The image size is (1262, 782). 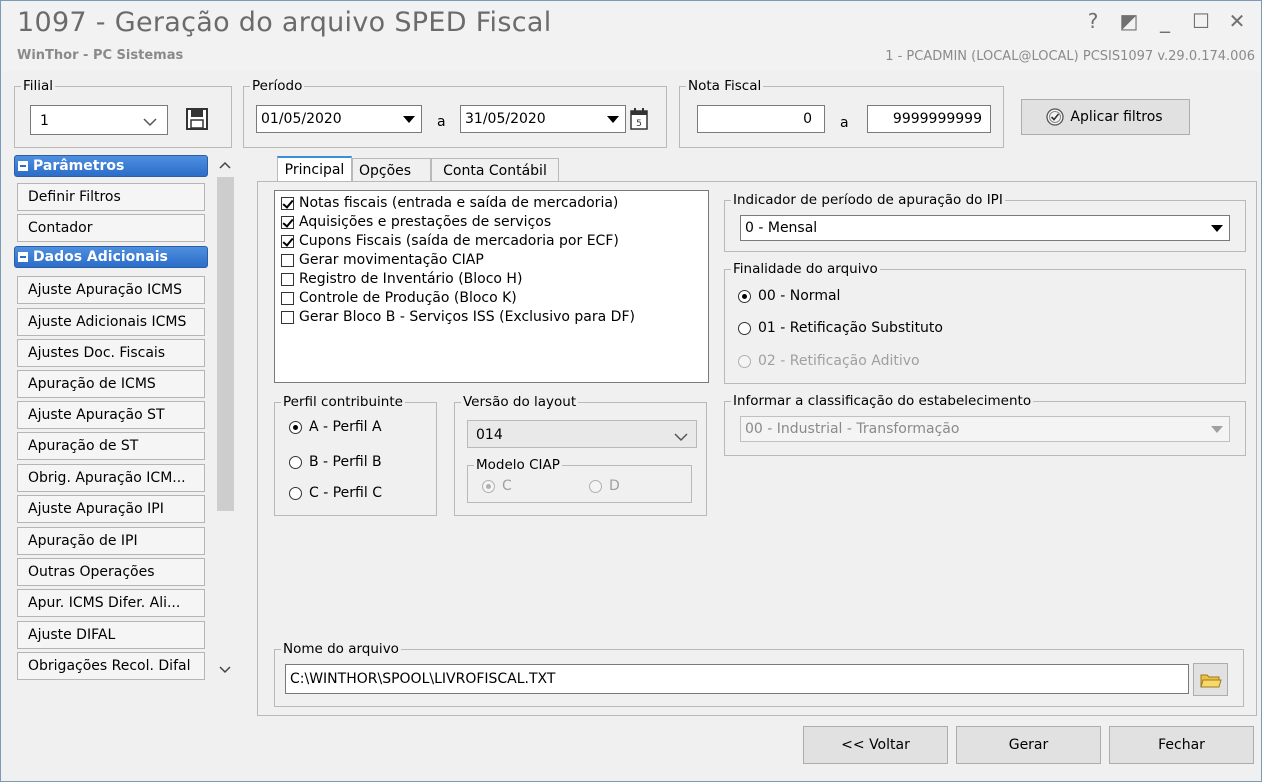 I want to click on window-title: 1097 - Geração do arquivo SPED Fiscal, so click(x=284, y=22).